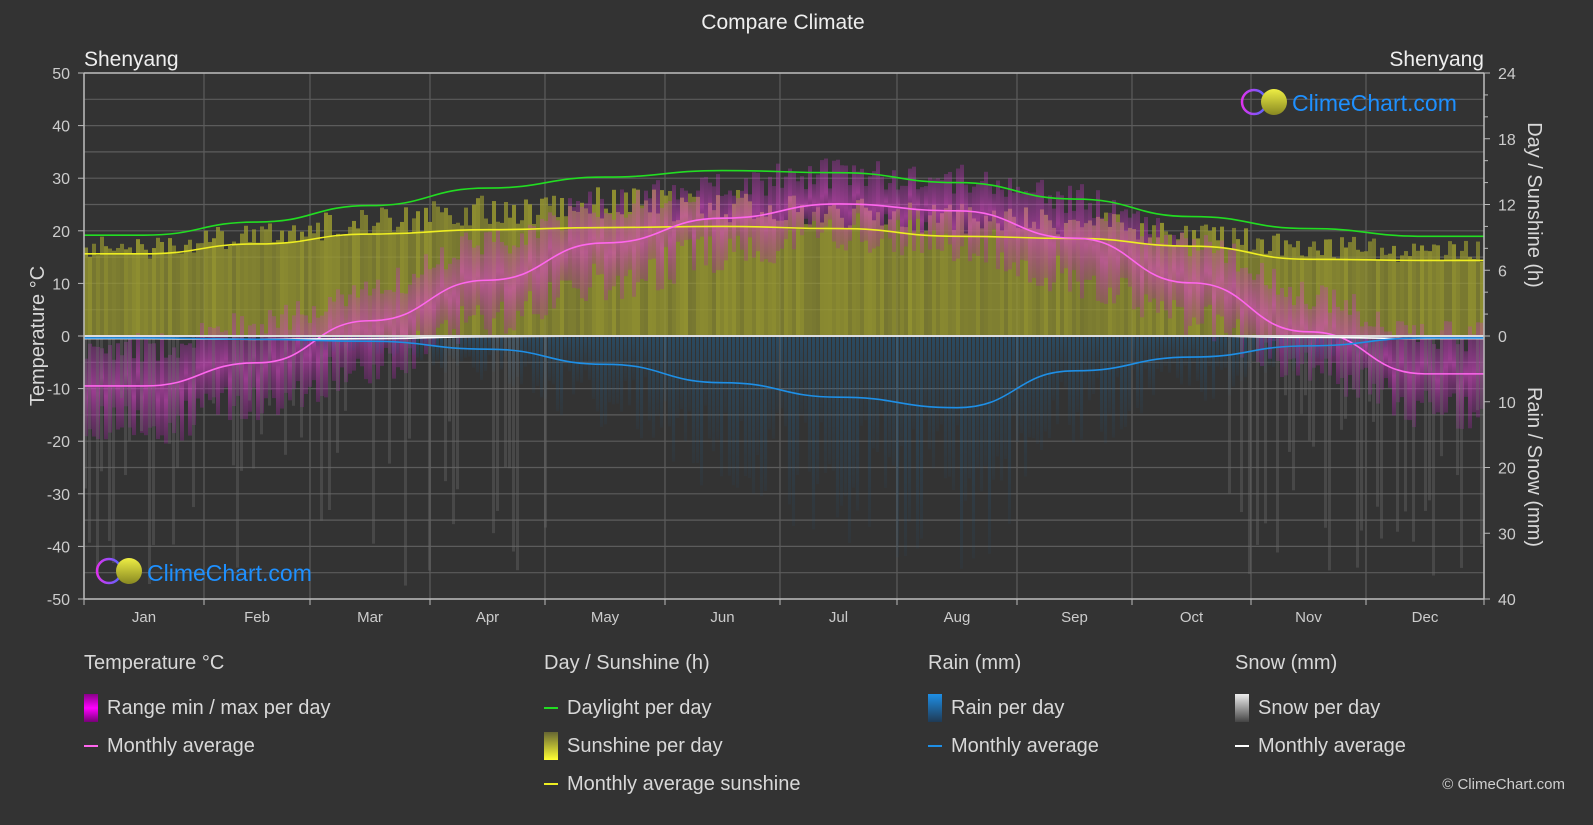 The image size is (1593, 825). Describe the element at coordinates (1425, 617) in the screenshot. I see `month-label: Dec` at that location.